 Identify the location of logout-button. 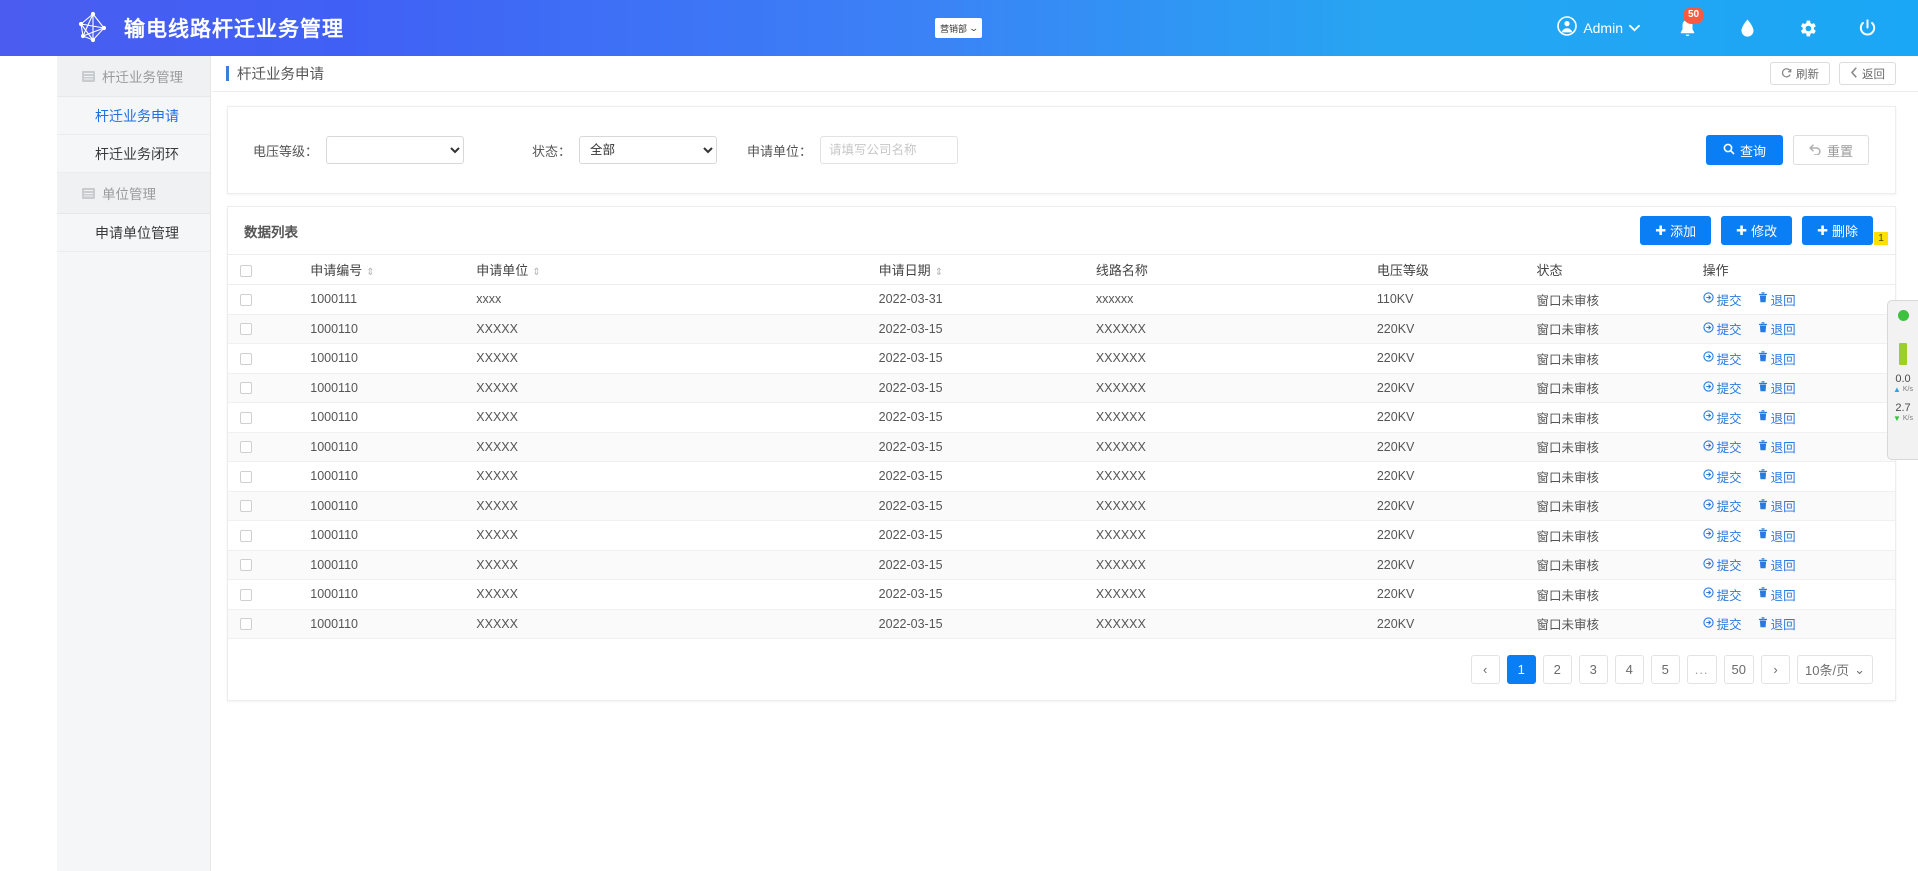
(1867, 28).